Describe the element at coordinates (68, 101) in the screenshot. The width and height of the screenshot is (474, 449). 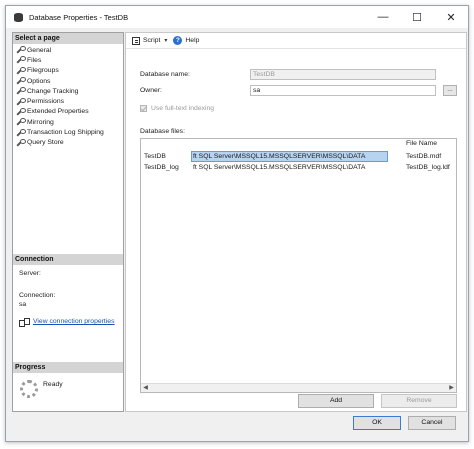
I see `page-item-permissions: Permissions` at that location.